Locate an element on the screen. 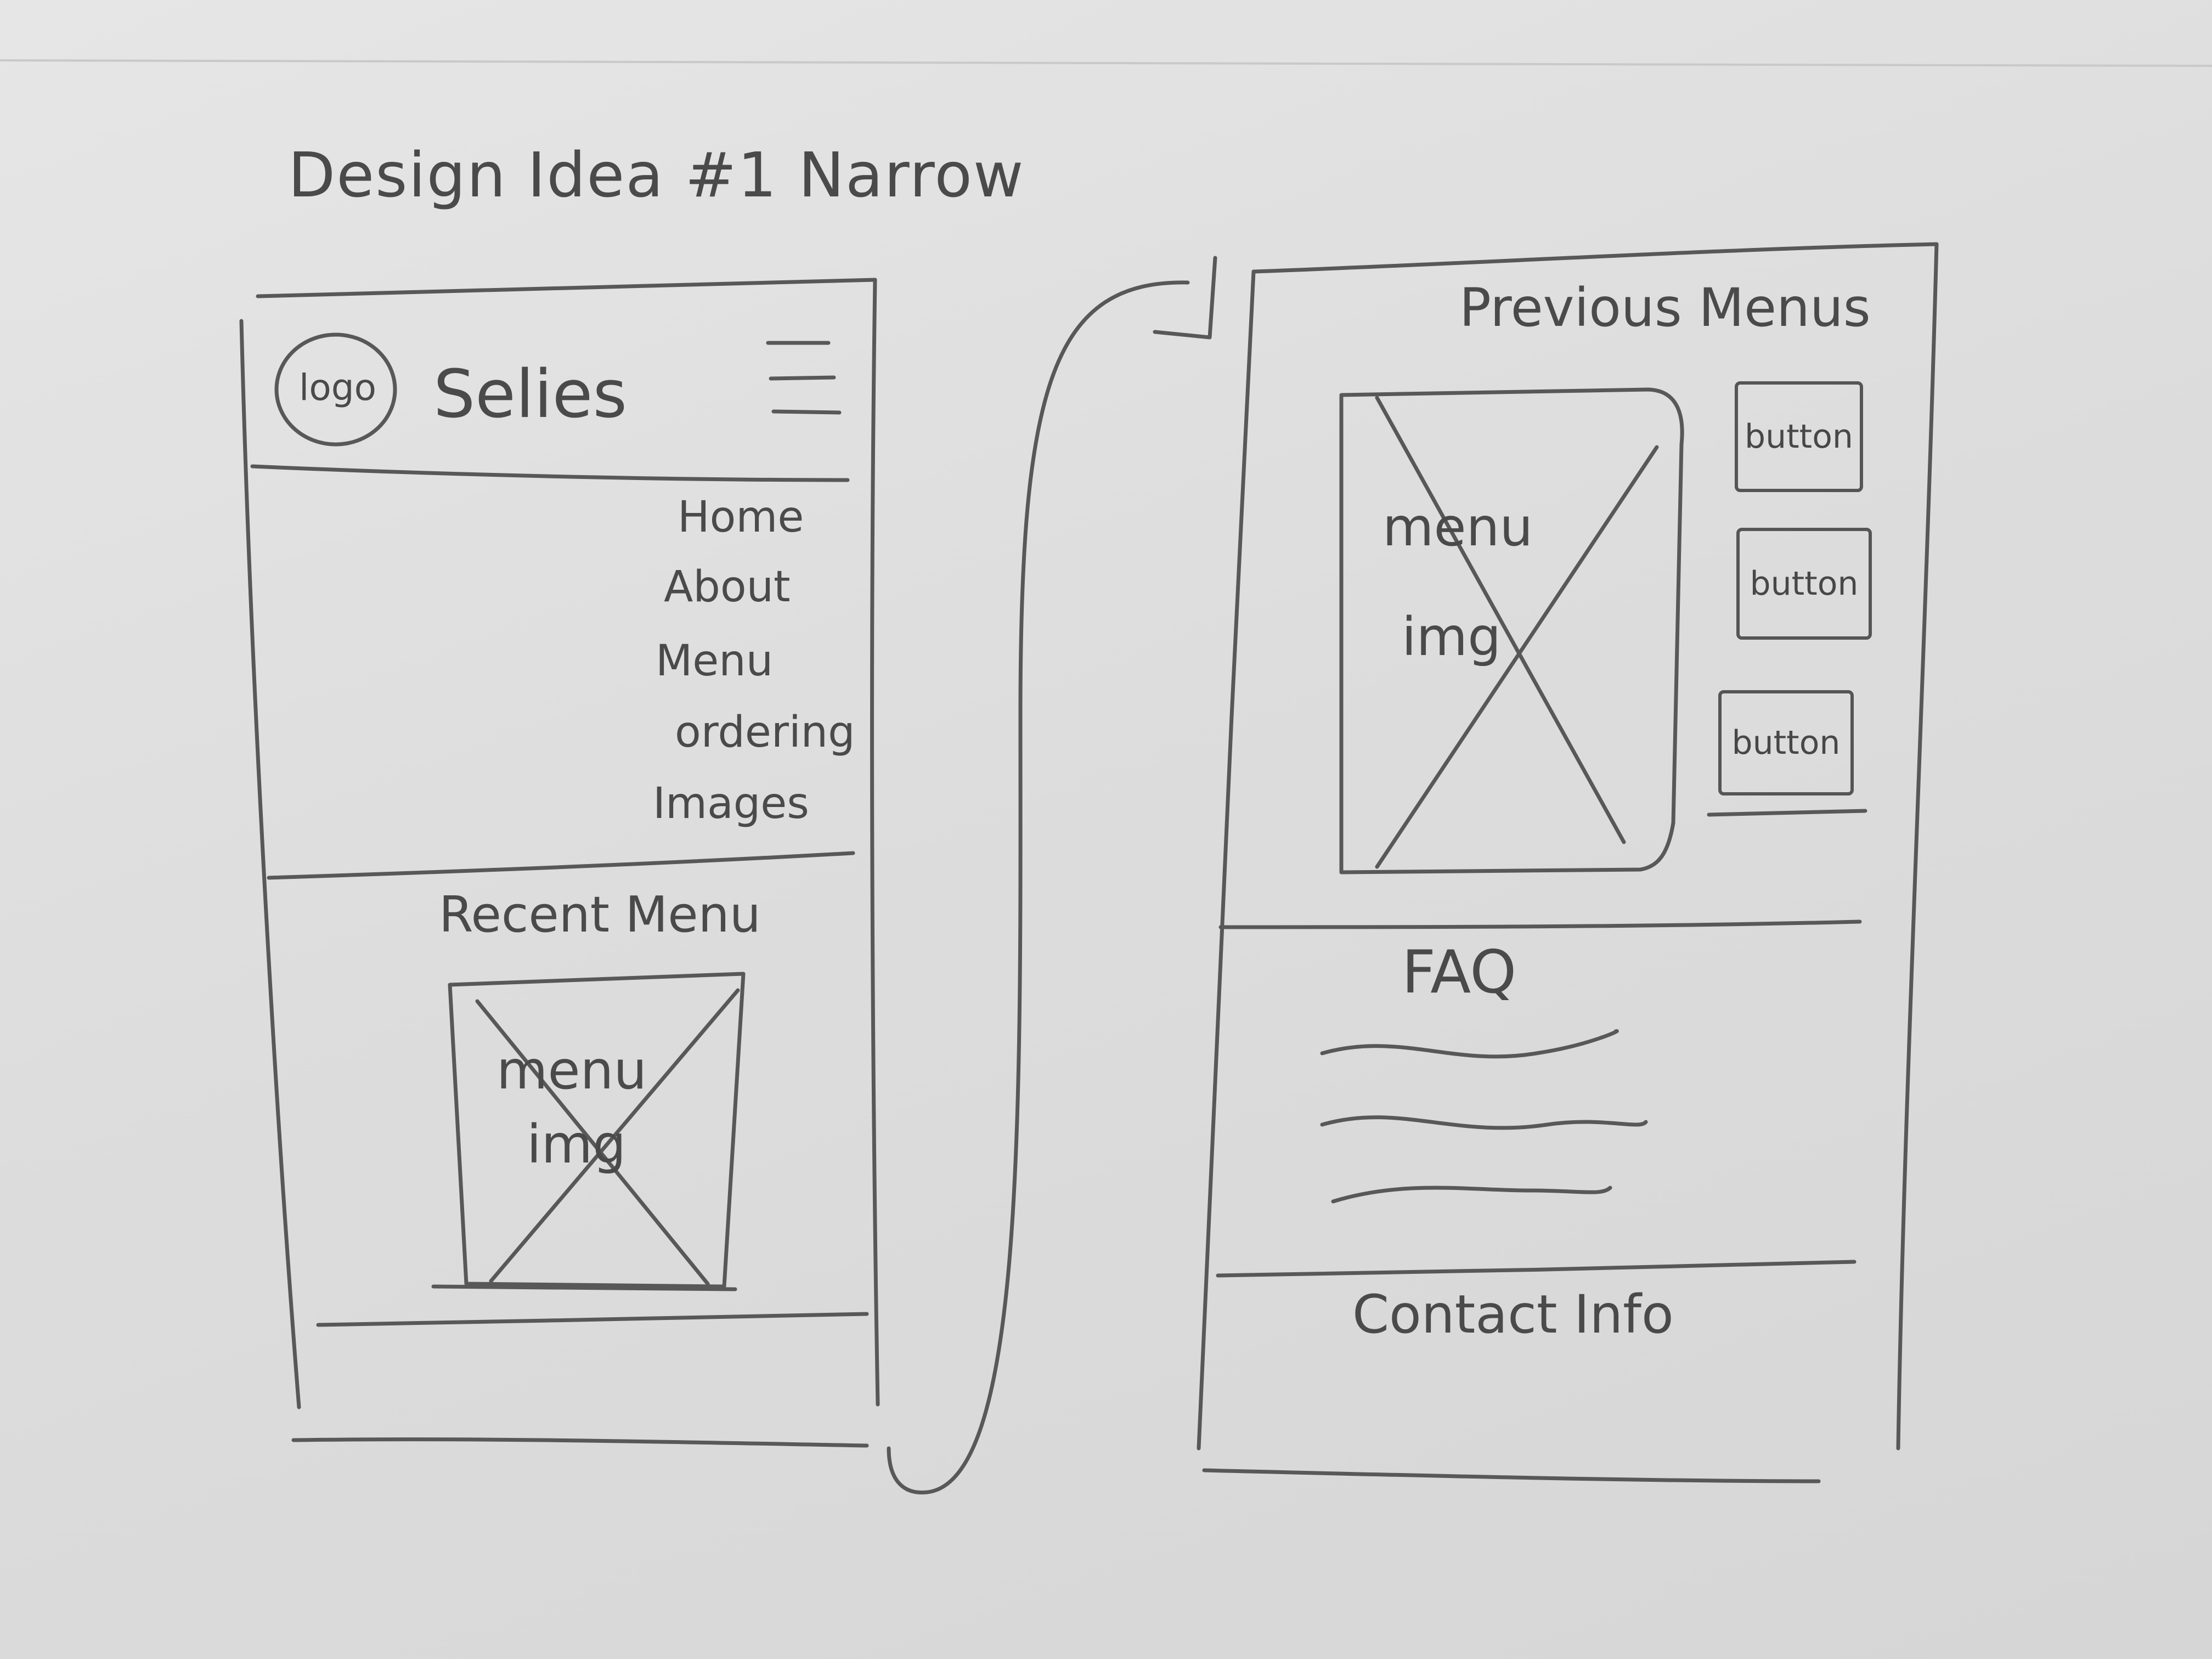 The width and height of the screenshot is (2212, 1659). nav-item-ordering: ordering is located at coordinates (765, 732).